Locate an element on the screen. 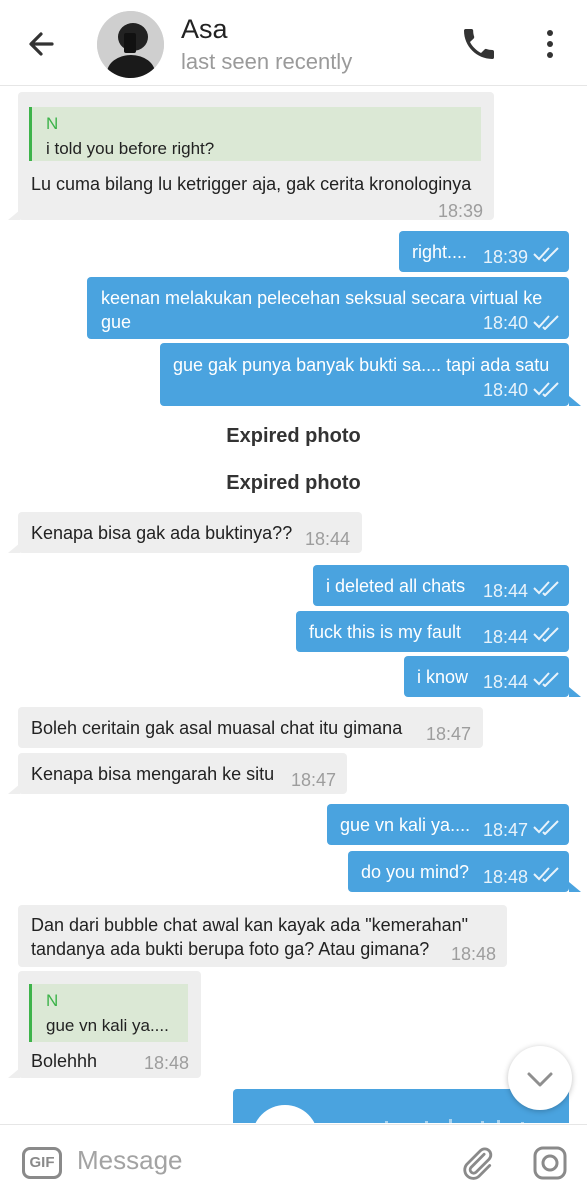  contact-status: last seen recently is located at coordinates (267, 61).